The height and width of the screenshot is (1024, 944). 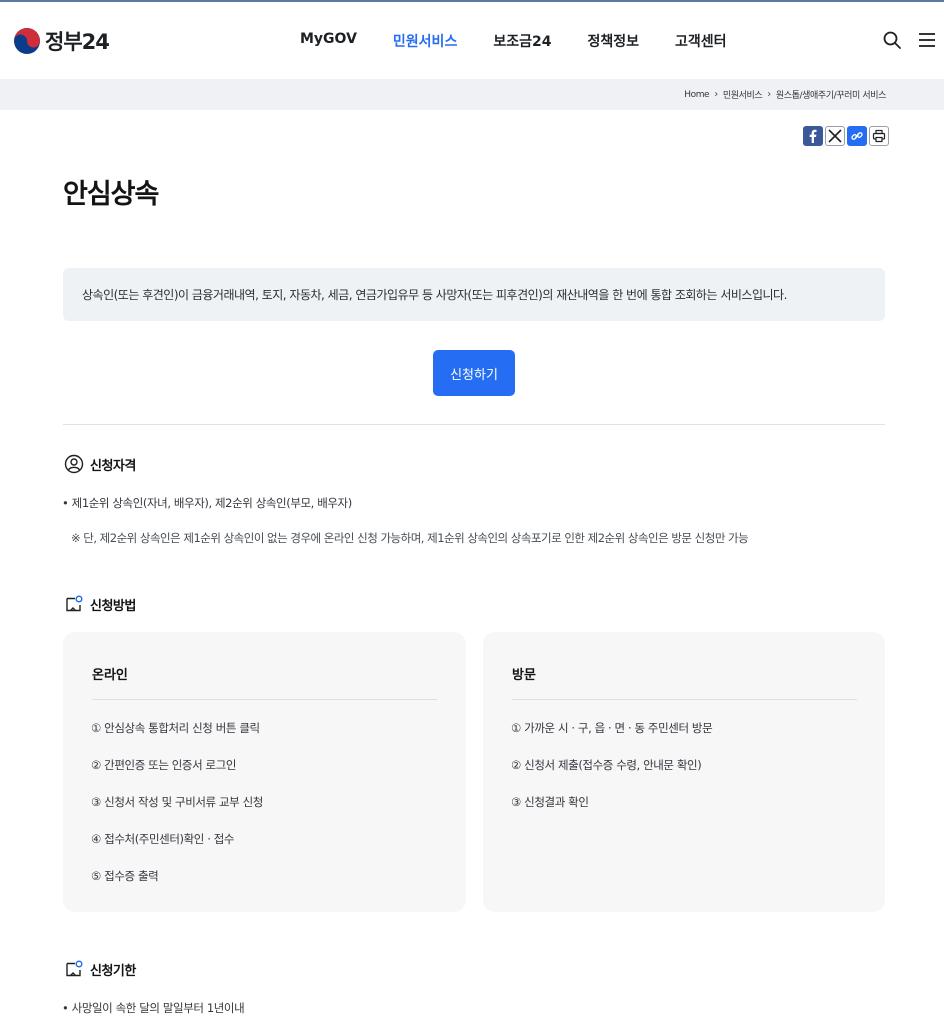 I want to click on user-icon, so click(x=74, y=464).